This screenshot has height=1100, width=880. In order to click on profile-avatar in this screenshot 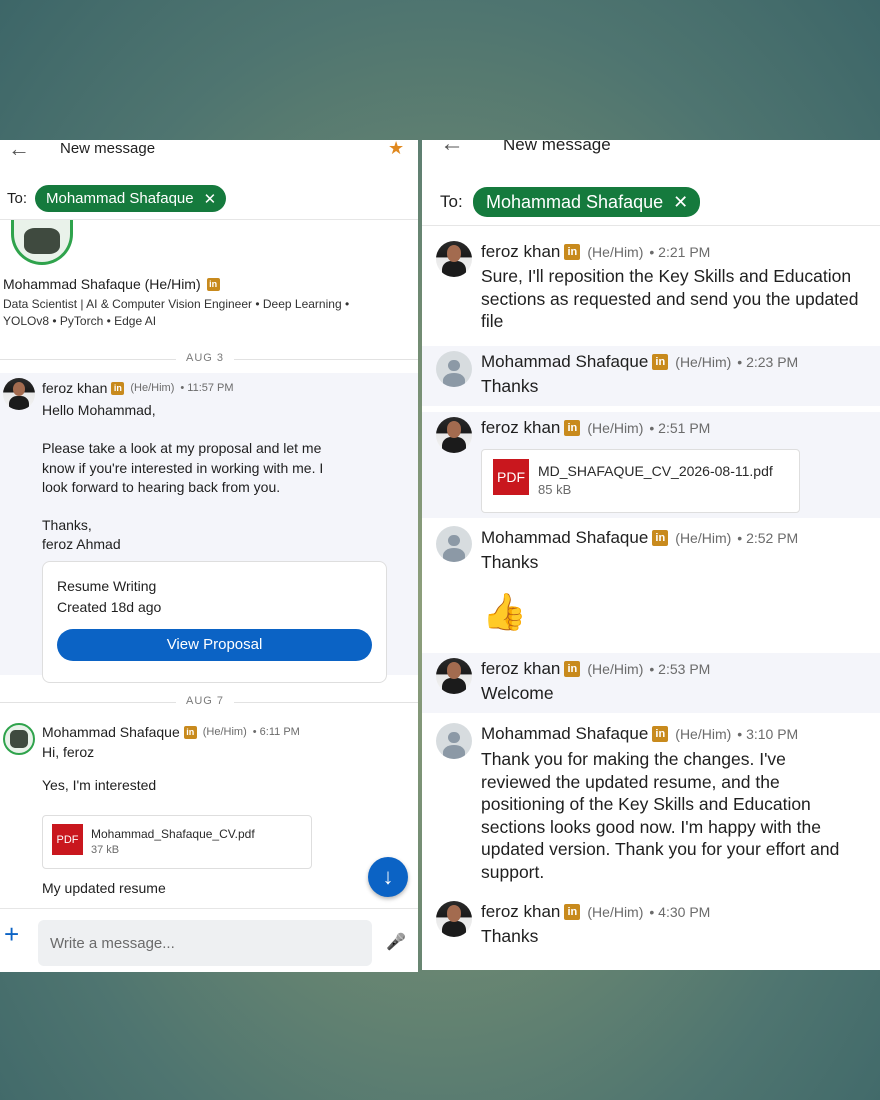, I will do `click(42, 242)`.